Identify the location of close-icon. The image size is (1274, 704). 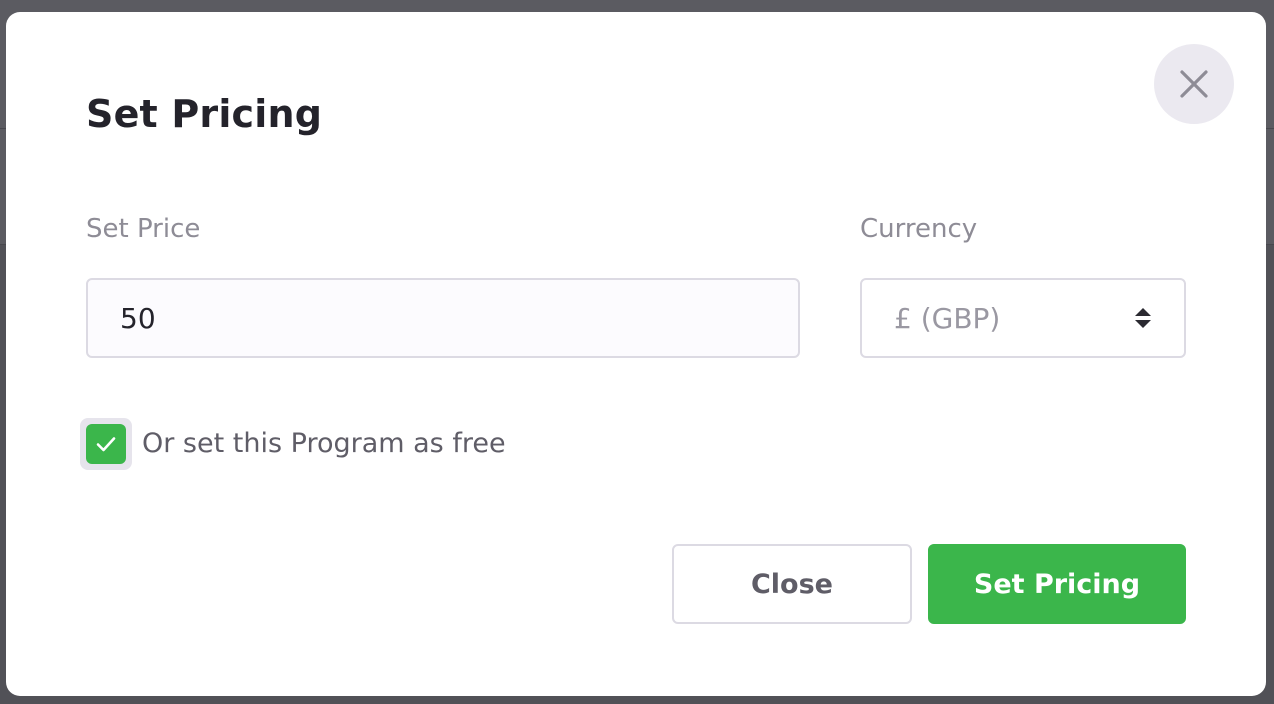
(1194, 84).